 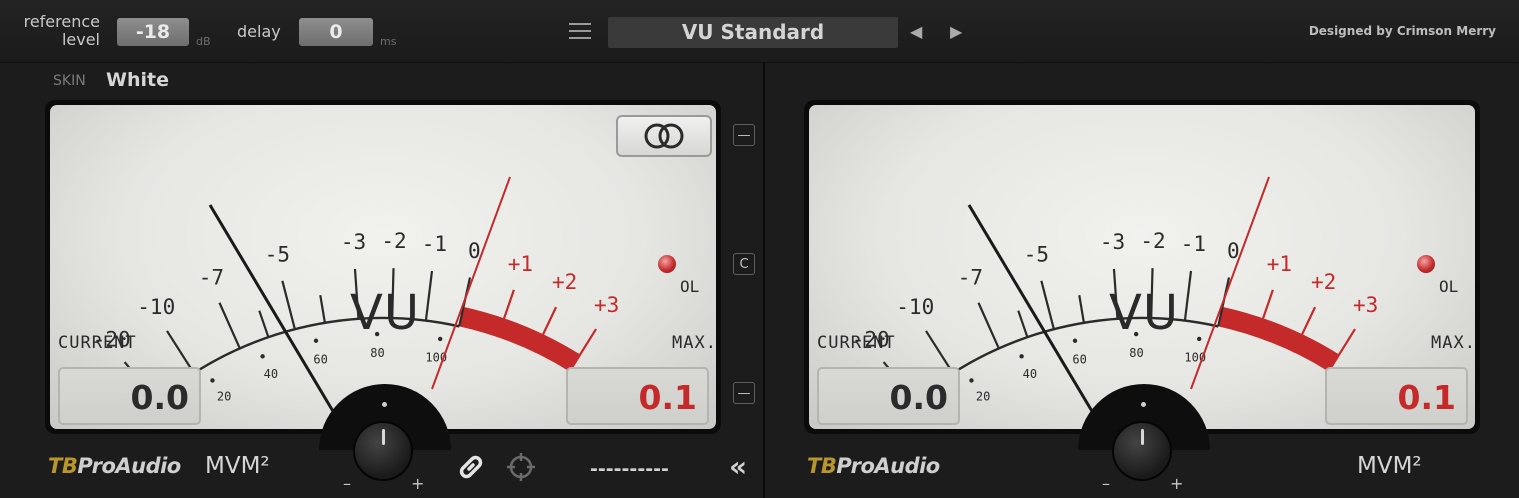 What do you see at coordinates (822, 466) in the screenshot?
I see `brand-tb: TB` at bounding box center [822, 466].